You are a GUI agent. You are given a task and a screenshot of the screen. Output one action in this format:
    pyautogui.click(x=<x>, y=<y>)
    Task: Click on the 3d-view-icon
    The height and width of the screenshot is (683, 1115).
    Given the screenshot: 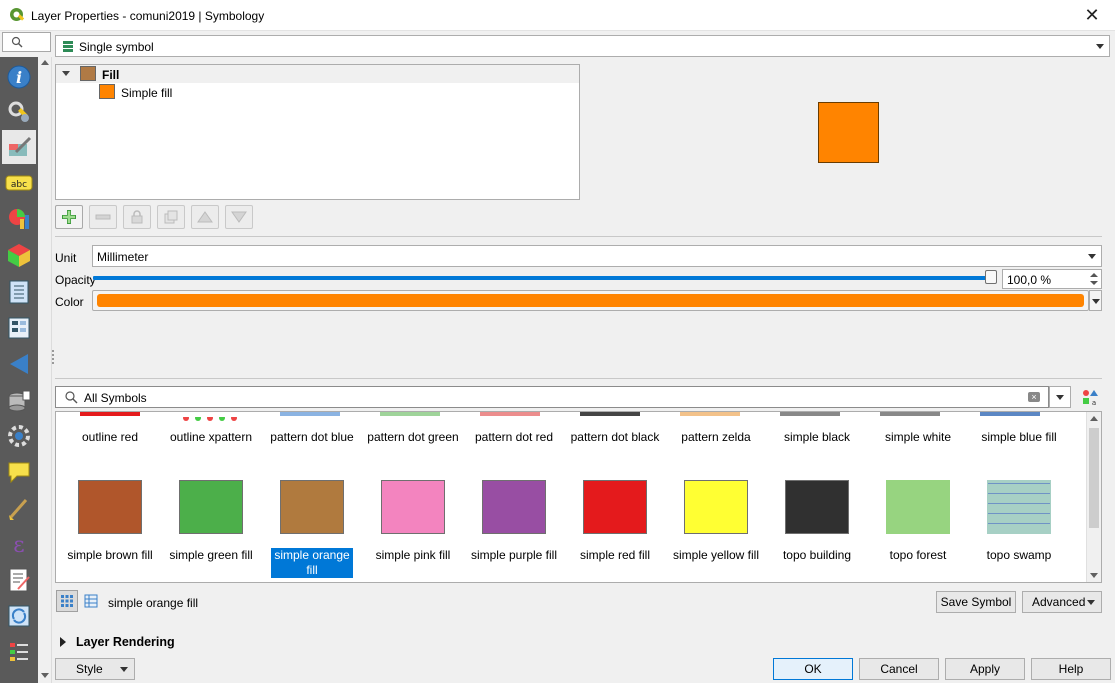 What is the action you would take?
    pyautogui.click(x=19, y=255)
    